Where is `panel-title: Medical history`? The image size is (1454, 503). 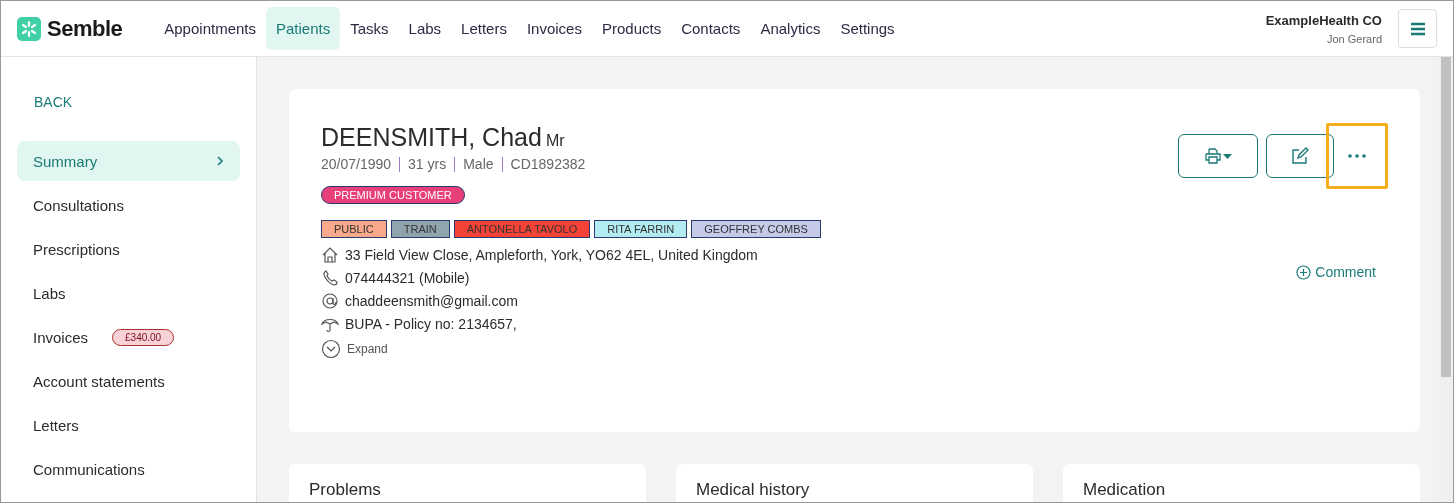
panel-title: Medical history is located at coordinates (753, 490).